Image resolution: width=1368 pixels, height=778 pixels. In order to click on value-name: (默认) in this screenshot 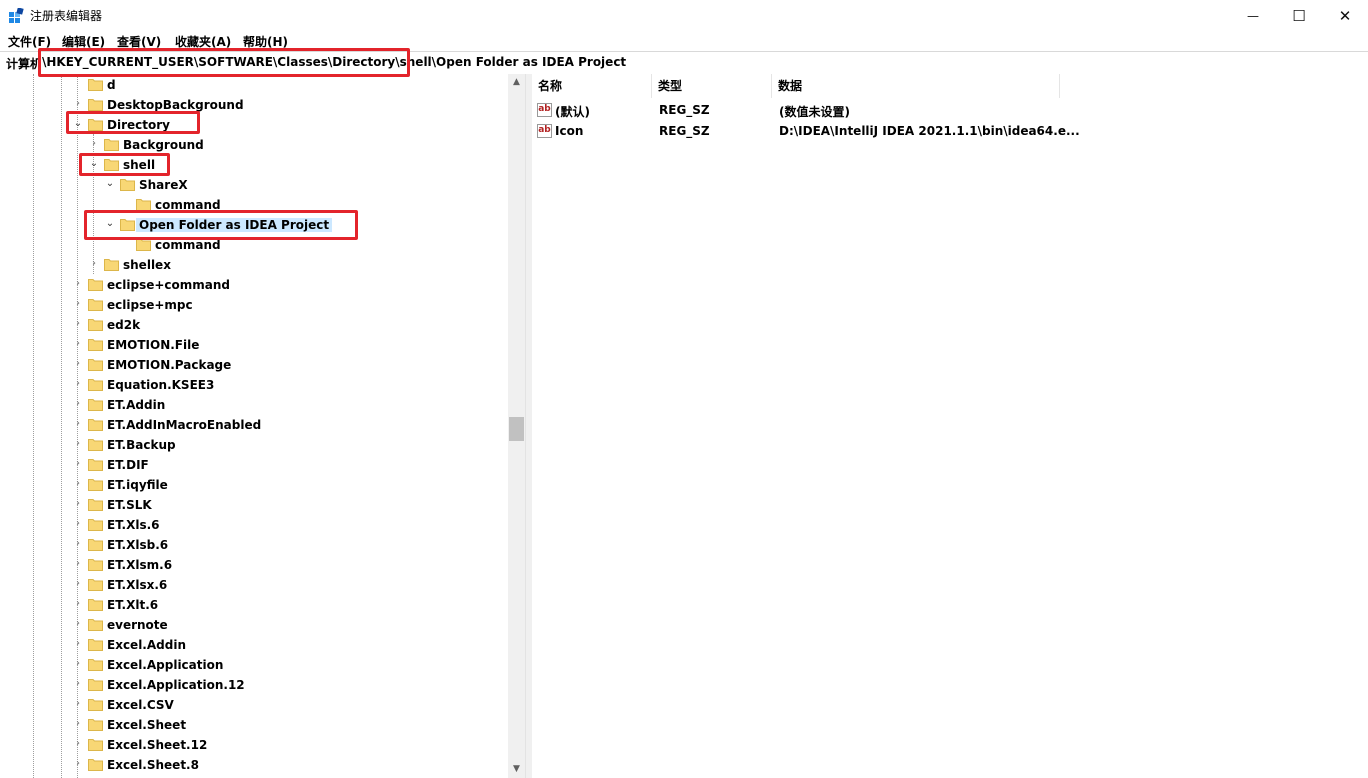, I will do `click(572, 112)`.